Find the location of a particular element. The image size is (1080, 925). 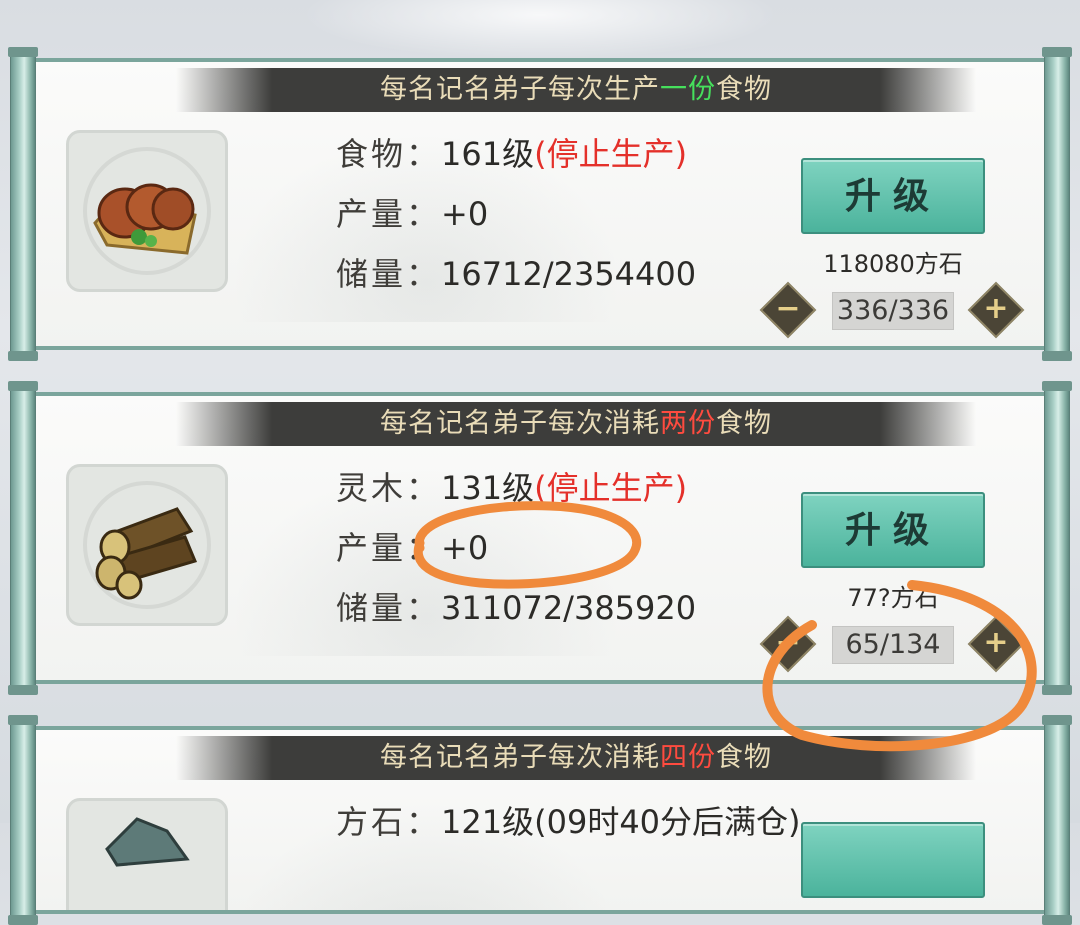

upgrade-button is located at coordinates (893, 860).